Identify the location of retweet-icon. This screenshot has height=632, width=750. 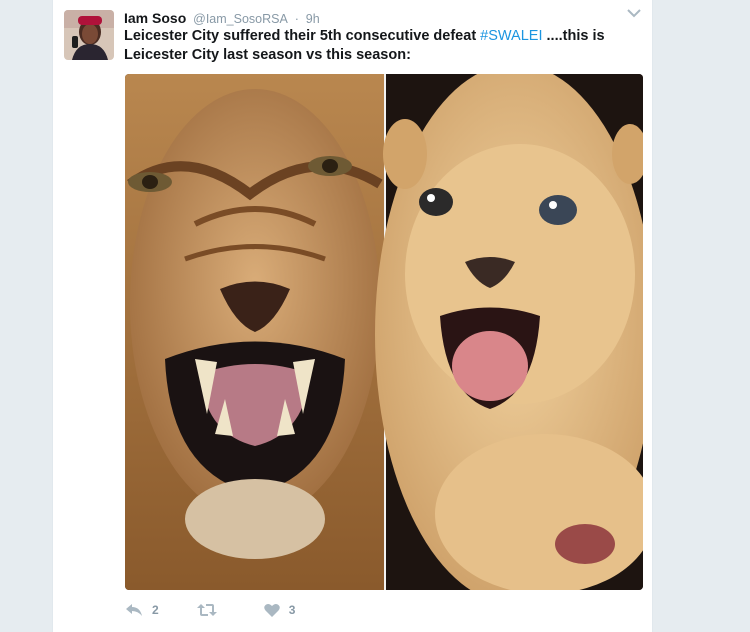
(206, 610).